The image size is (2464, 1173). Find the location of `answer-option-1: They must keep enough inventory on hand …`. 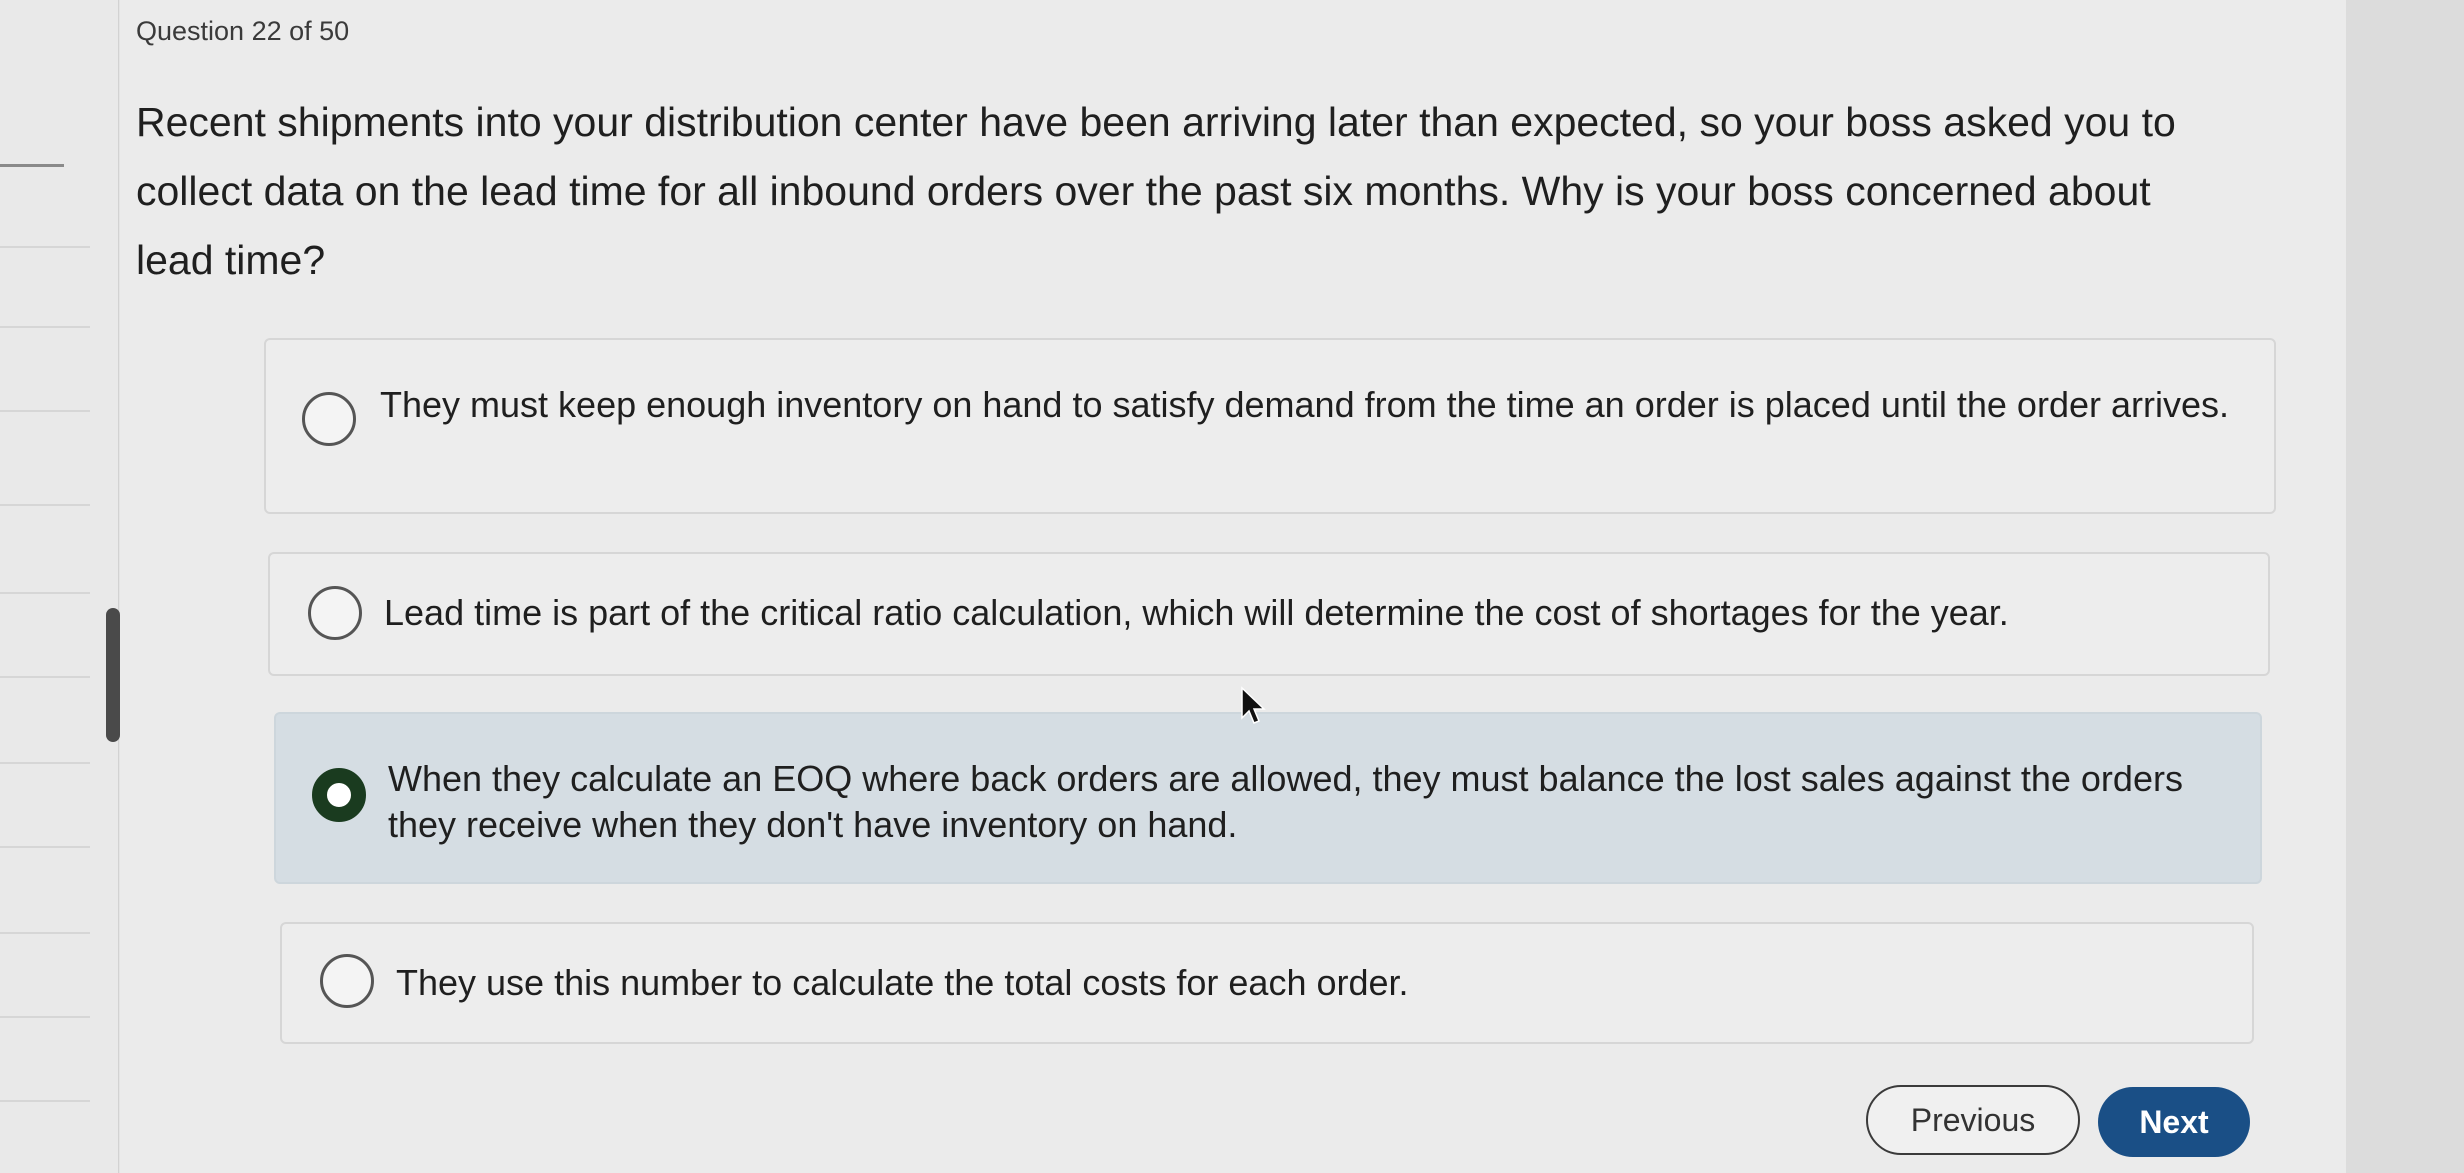

answer-option-1: They must keep enough inventory on hand … is located at coordinates (1270, 426).